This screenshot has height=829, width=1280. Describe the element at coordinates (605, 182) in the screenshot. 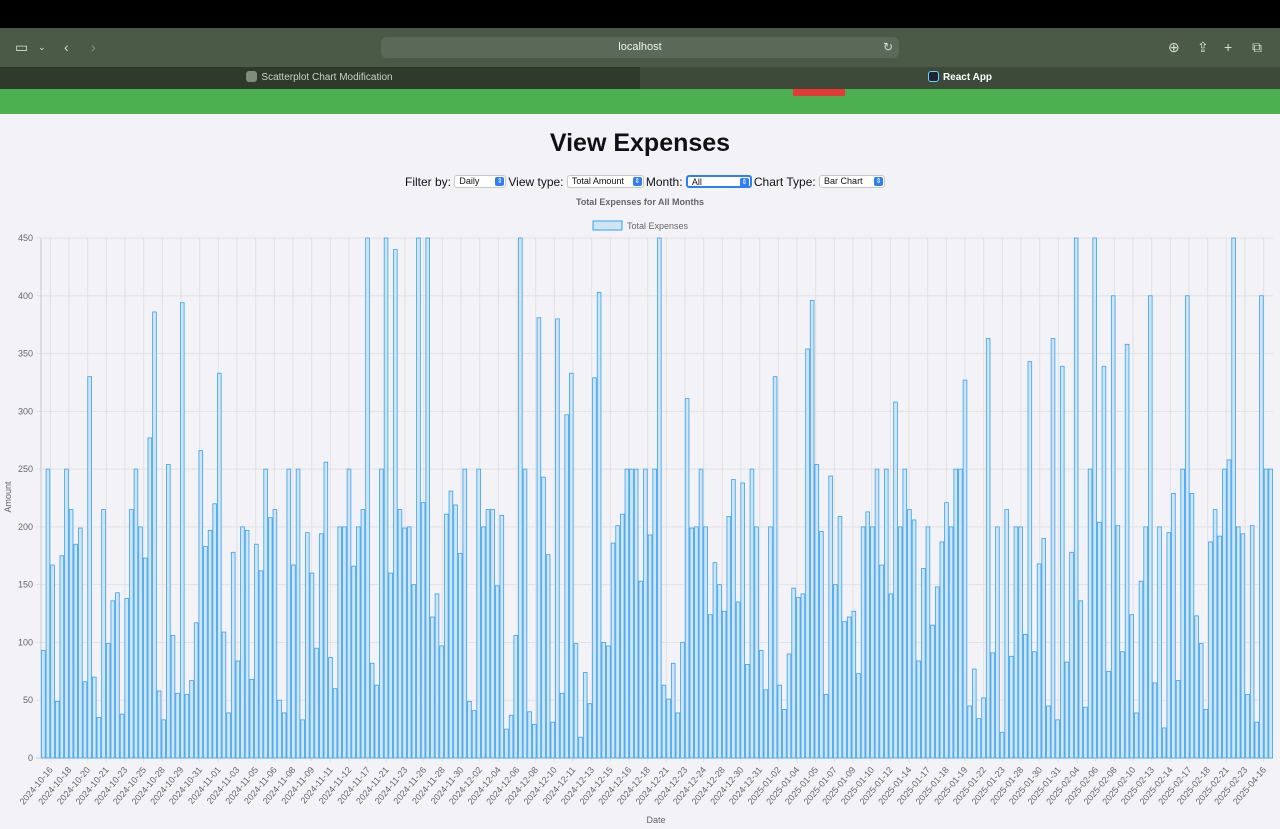

I see `view-type-select: Total Amount ⇕` at that location.